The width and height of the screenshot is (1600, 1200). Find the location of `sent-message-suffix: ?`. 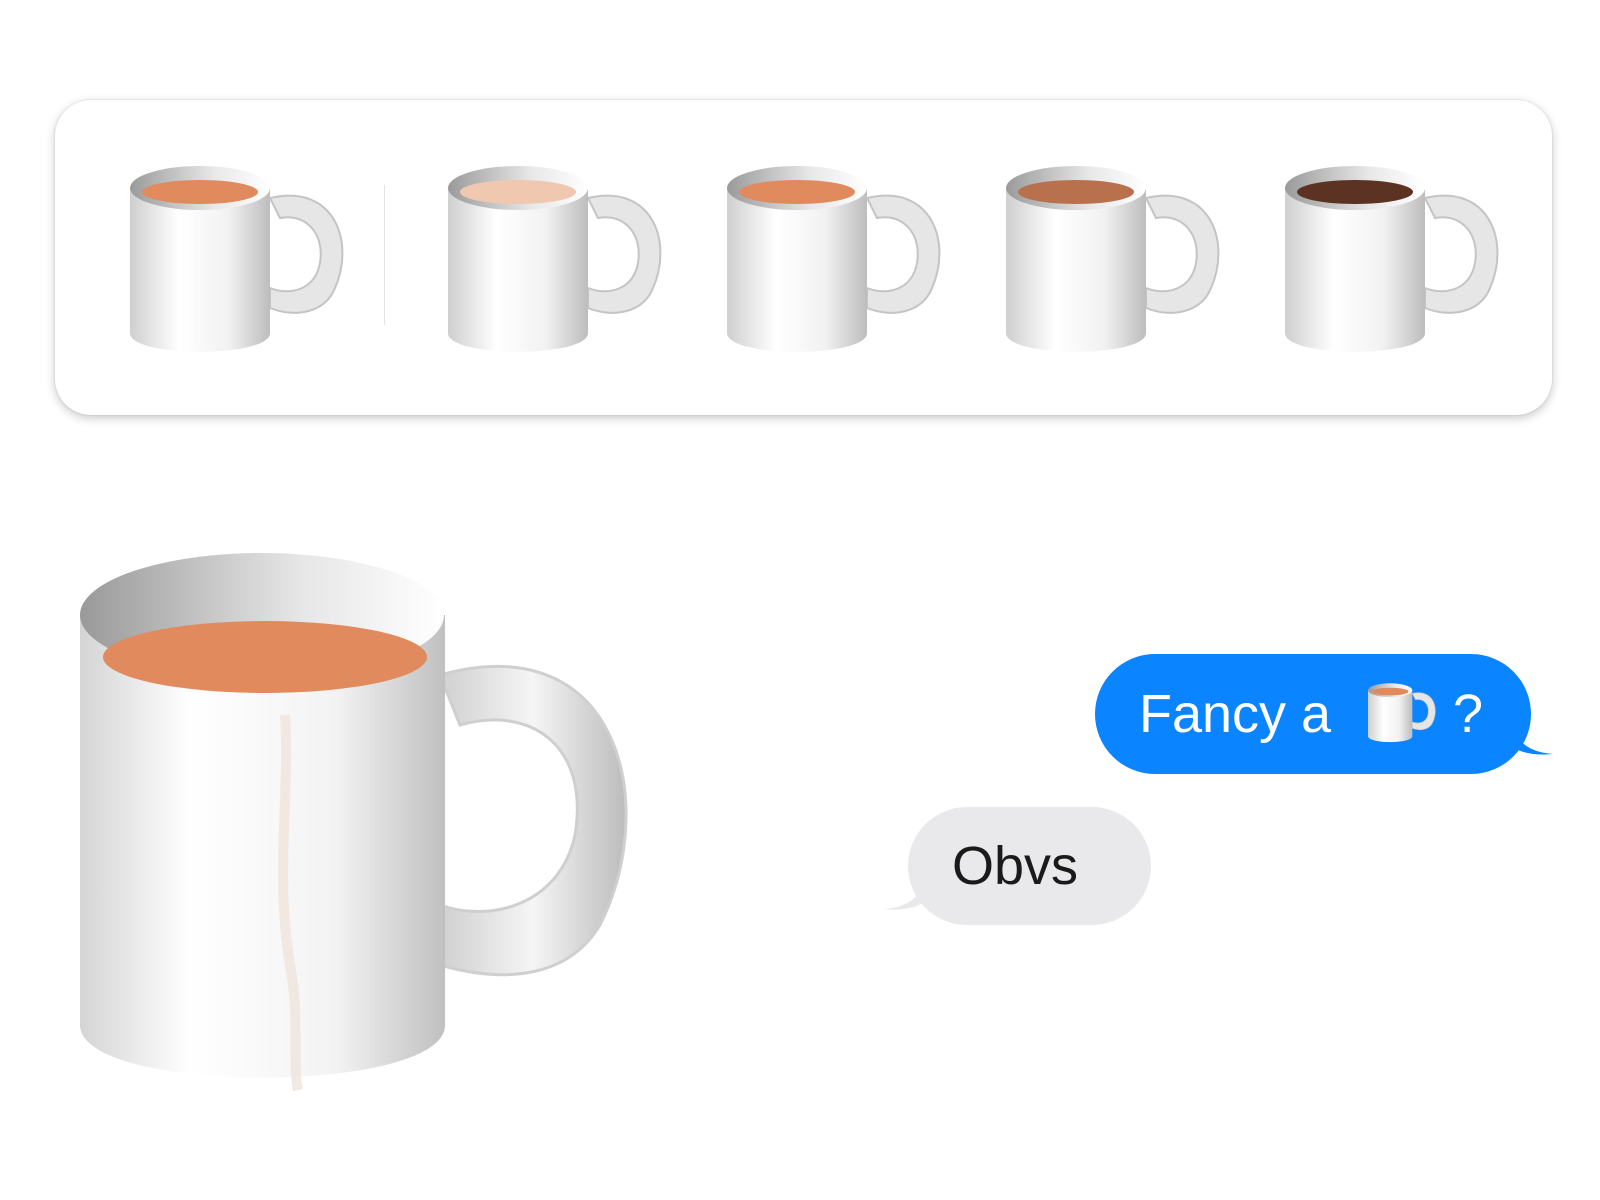

sent-message-suffix: ? is located at coordinates (1468, 714).